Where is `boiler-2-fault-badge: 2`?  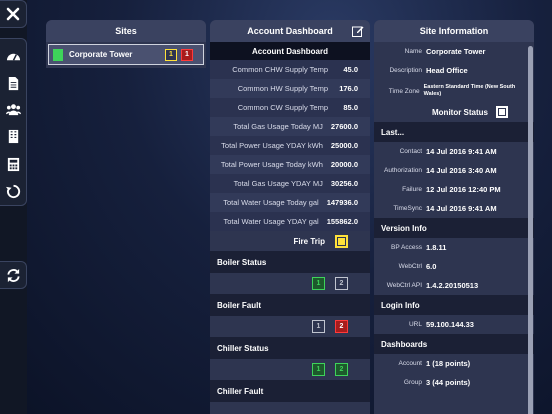 boiler-2-fault-badge: 2 is located at coordinates (341, 326).